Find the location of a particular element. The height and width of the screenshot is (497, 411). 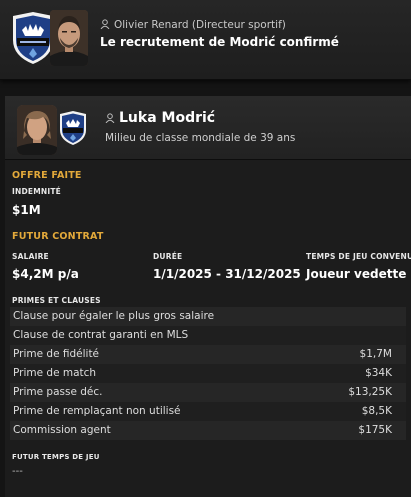

list-item: Prime de match $34K is located at coordinates (208, 373).